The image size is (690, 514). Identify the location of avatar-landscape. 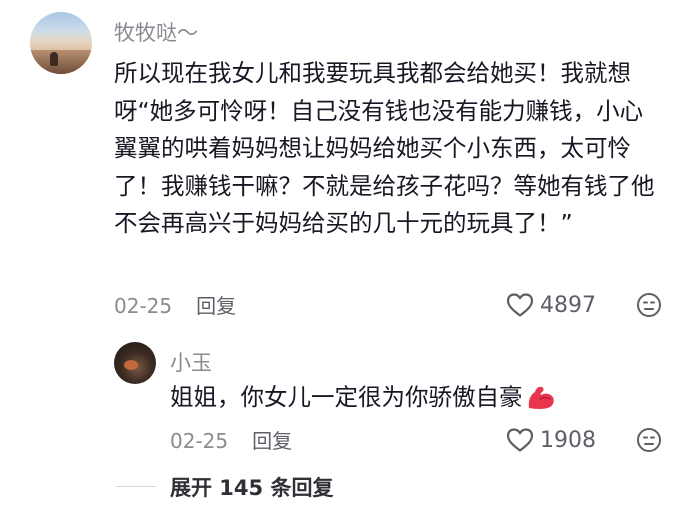
(61, 62).